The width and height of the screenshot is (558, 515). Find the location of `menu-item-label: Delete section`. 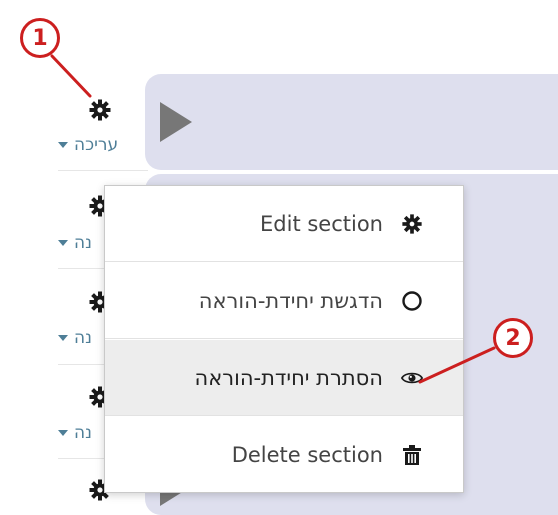

menu-item-label: Delete section is located at coordinates (307, 455).